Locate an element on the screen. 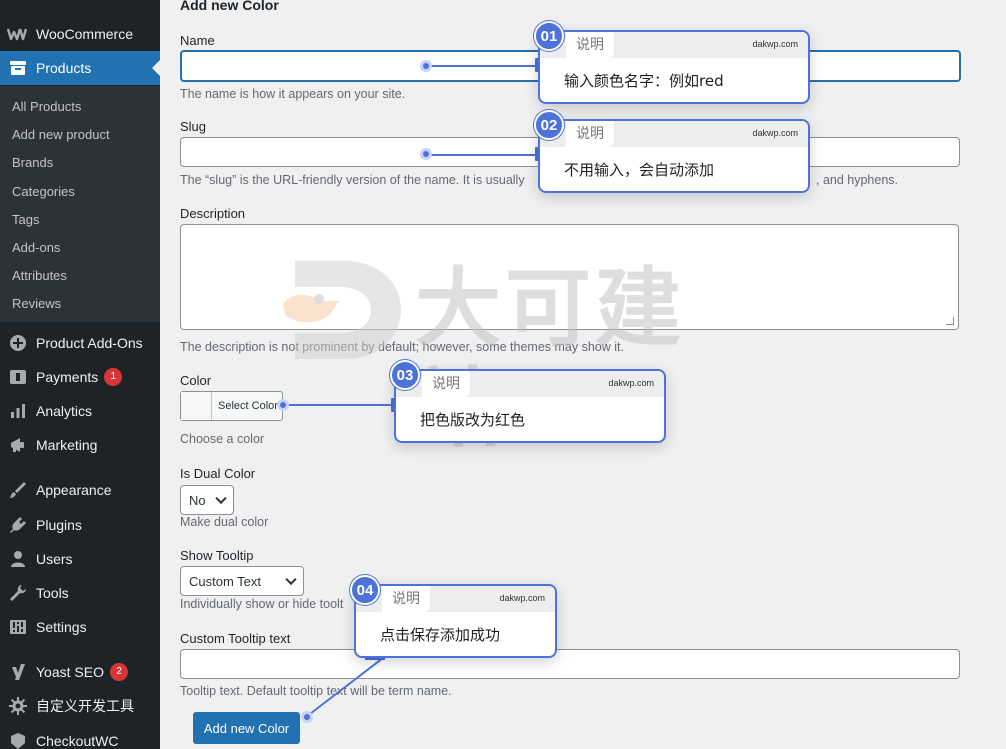  submenu-brands: Brands is located at coordinates (32, 162).